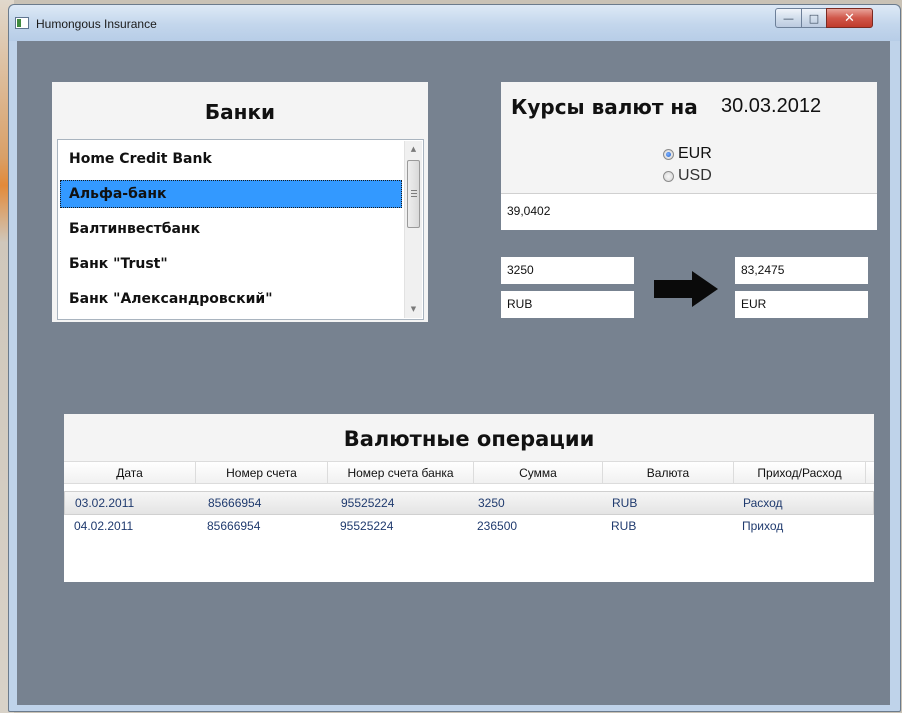 This screenshot has height=713, width=902. Describe the element at coordinates (104, 526) in the screenshot. I see `cell-date: 04.02.2011` at that location.